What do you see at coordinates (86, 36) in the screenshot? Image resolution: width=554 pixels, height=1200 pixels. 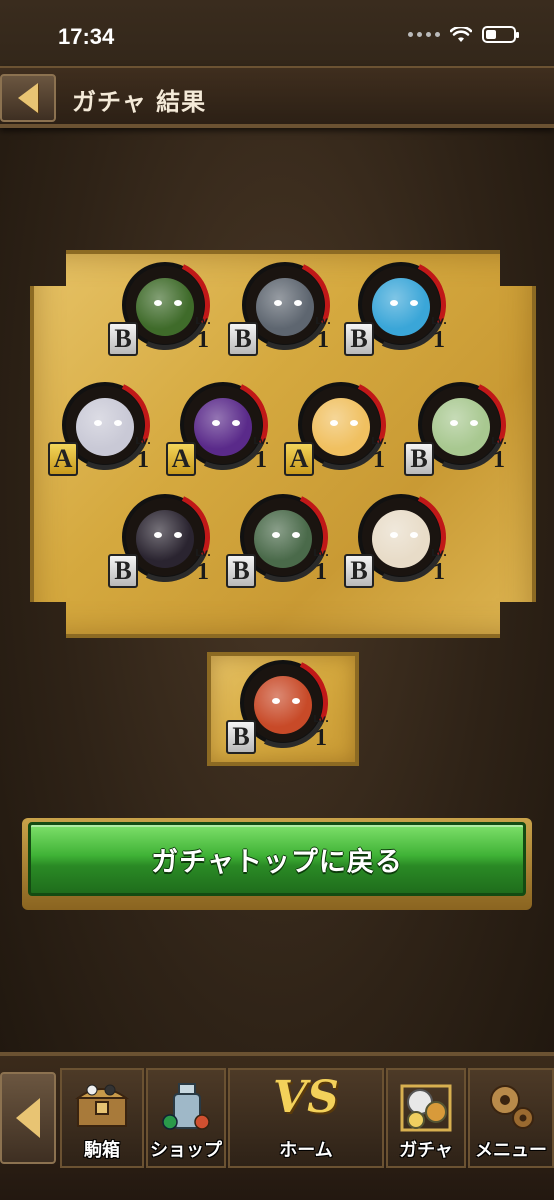 I see `status-time: 17:34` at bounding box center [86, 36].